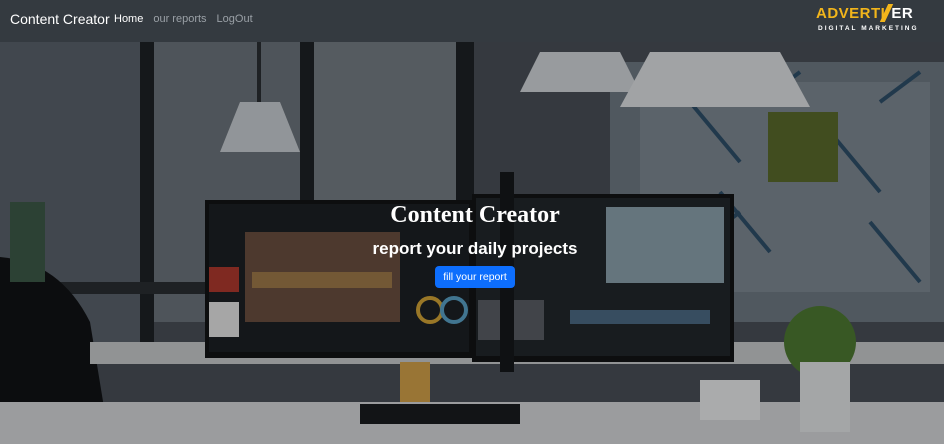 The image size is (944, 444). I want to click on logo-tagline: DIGITAL MARKETING, so click(868, 28).